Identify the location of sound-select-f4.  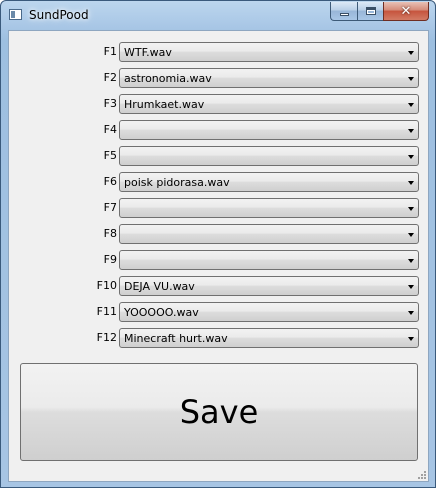
(269, 130).